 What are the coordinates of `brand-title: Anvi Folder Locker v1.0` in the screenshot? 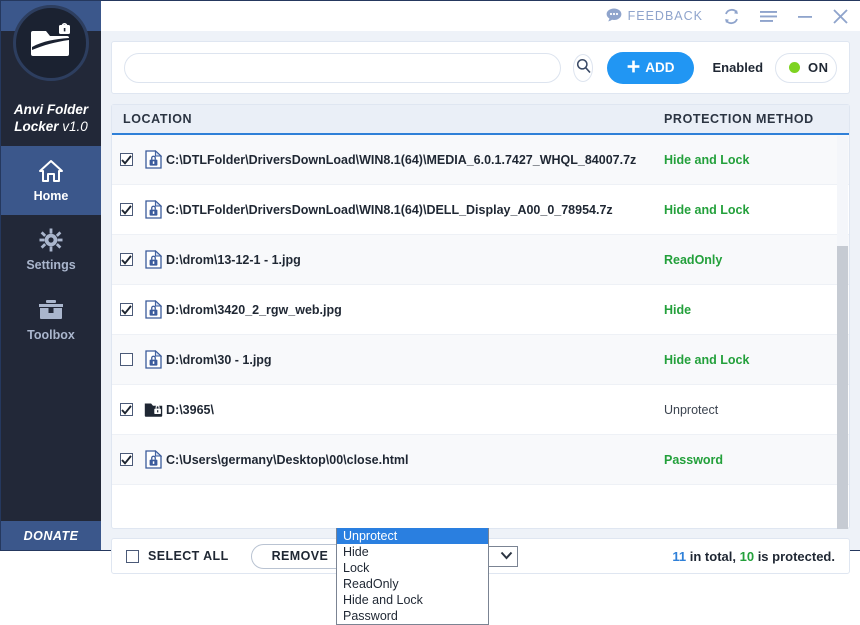 It's located at (51, 118).